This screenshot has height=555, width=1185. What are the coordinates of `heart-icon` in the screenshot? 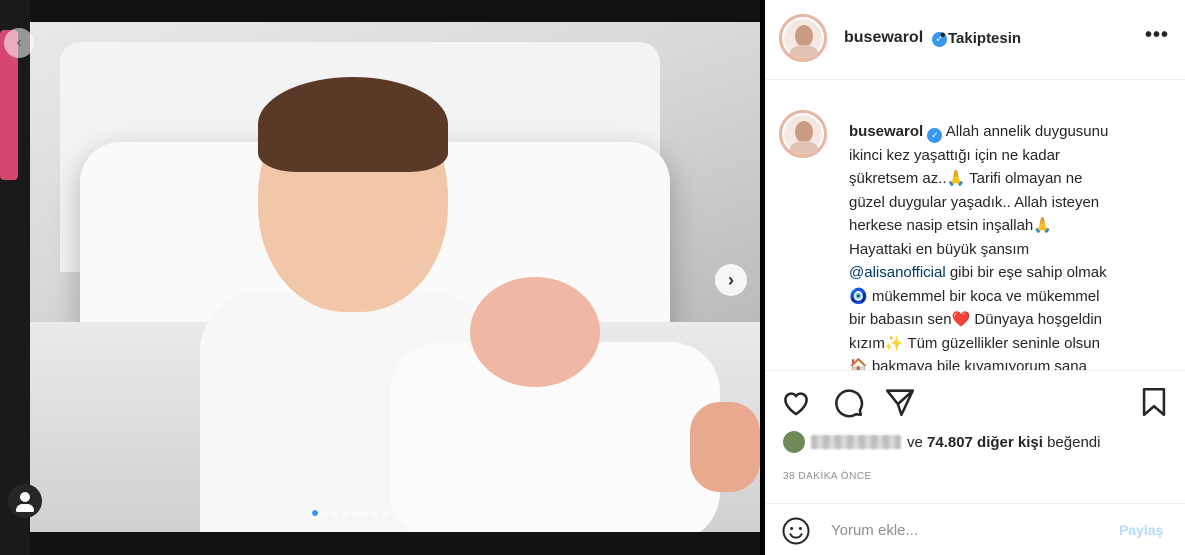 It's located at (796, 402).